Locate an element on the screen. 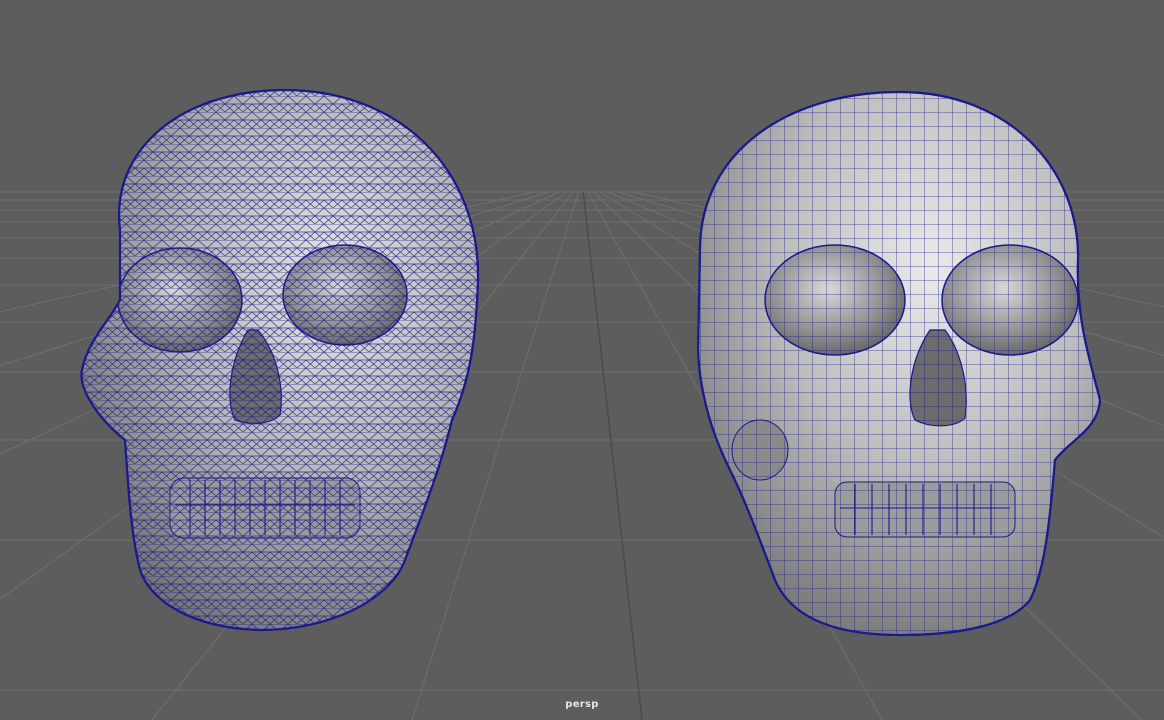 Image resolution: width=1164 pixels, height=720 pixels. grid-line-depth is located at coordinates (612, 455).